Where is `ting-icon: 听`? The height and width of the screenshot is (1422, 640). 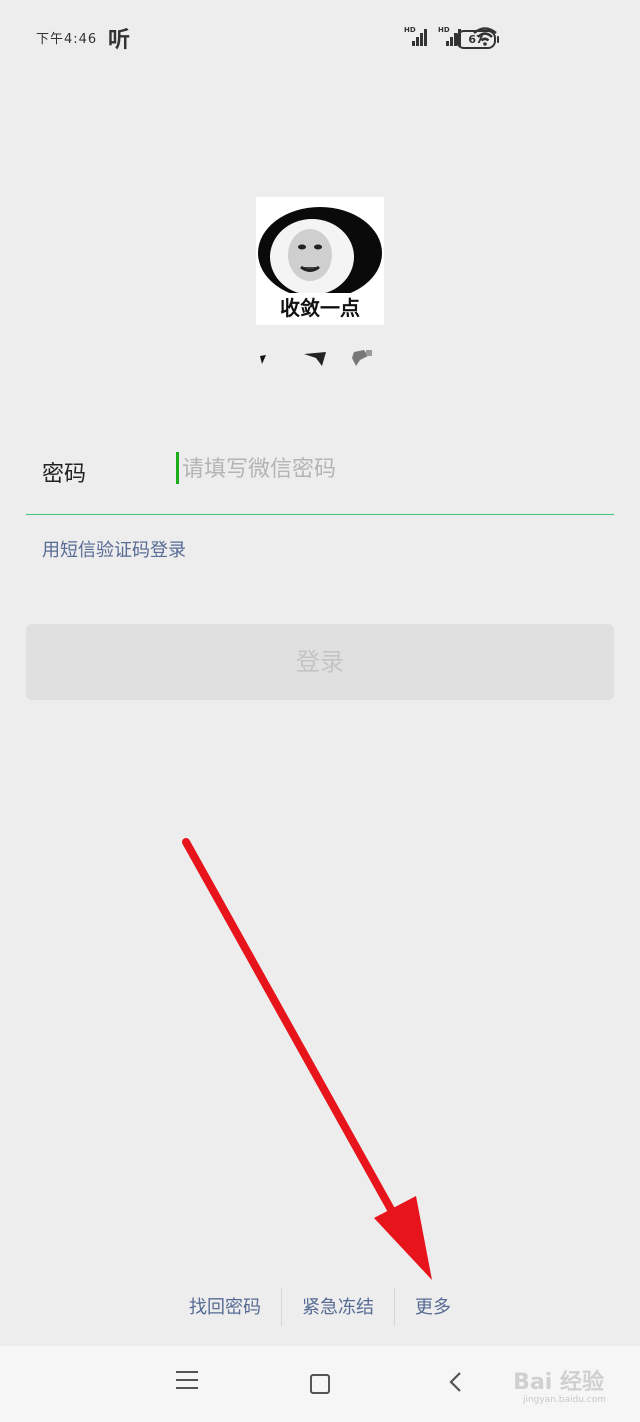
ting-icon: 听 is located at coordinates (119, 40).